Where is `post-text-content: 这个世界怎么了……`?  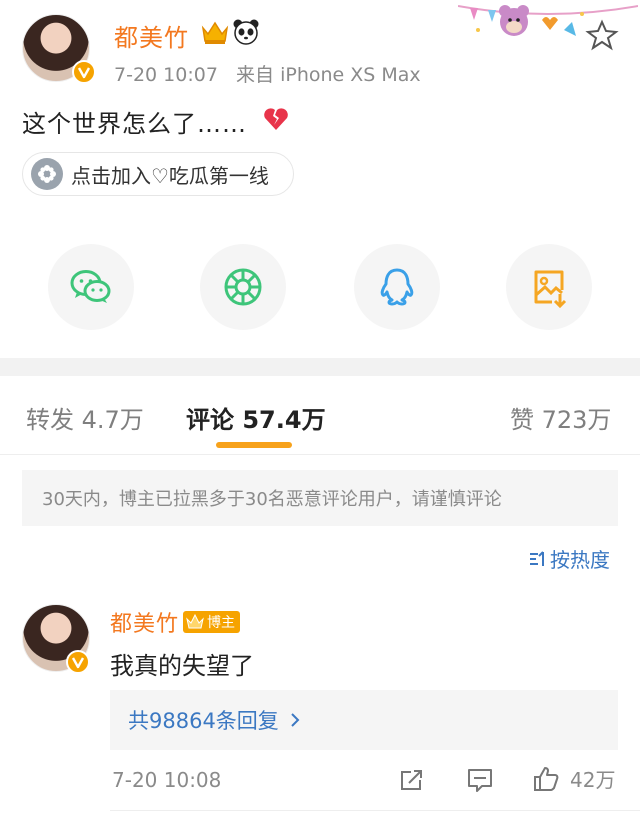 post-text-content: 这个世界怎么了…… is located at coordinates (134, 124).